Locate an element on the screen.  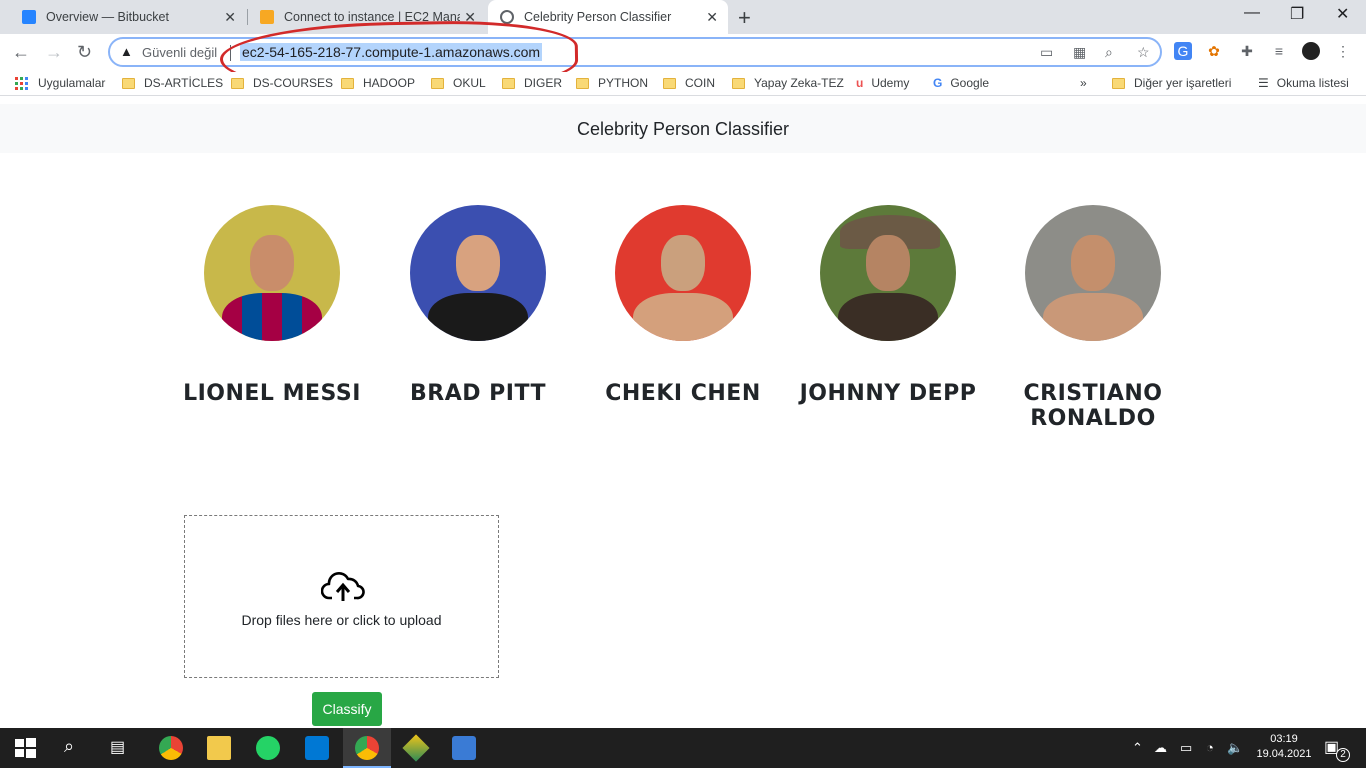
bookmark-label: Okuma listesi is located at coordinates (1312, 83).